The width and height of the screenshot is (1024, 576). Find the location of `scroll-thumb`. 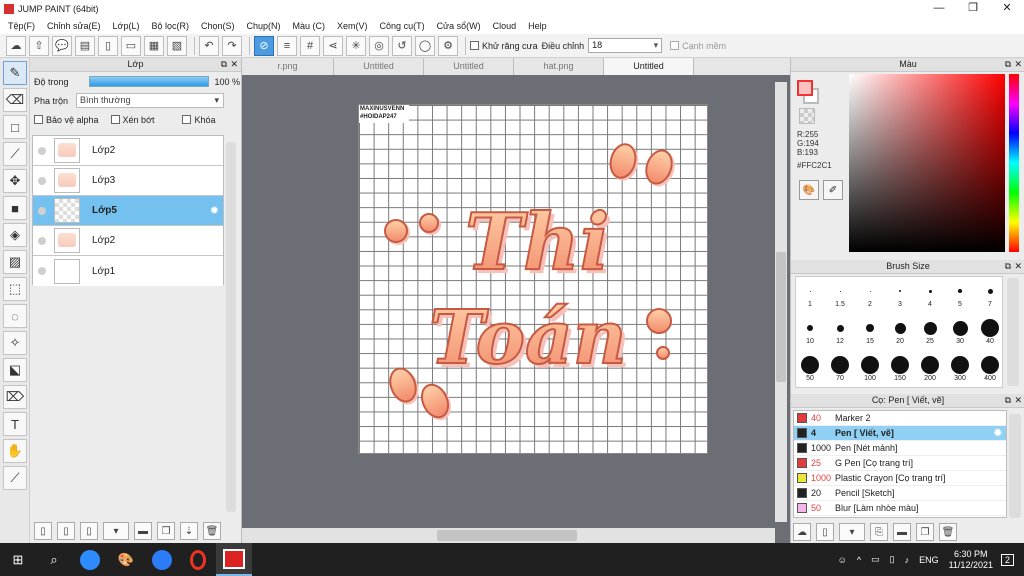

scroll-thumb is located at coordinates (507, 535).